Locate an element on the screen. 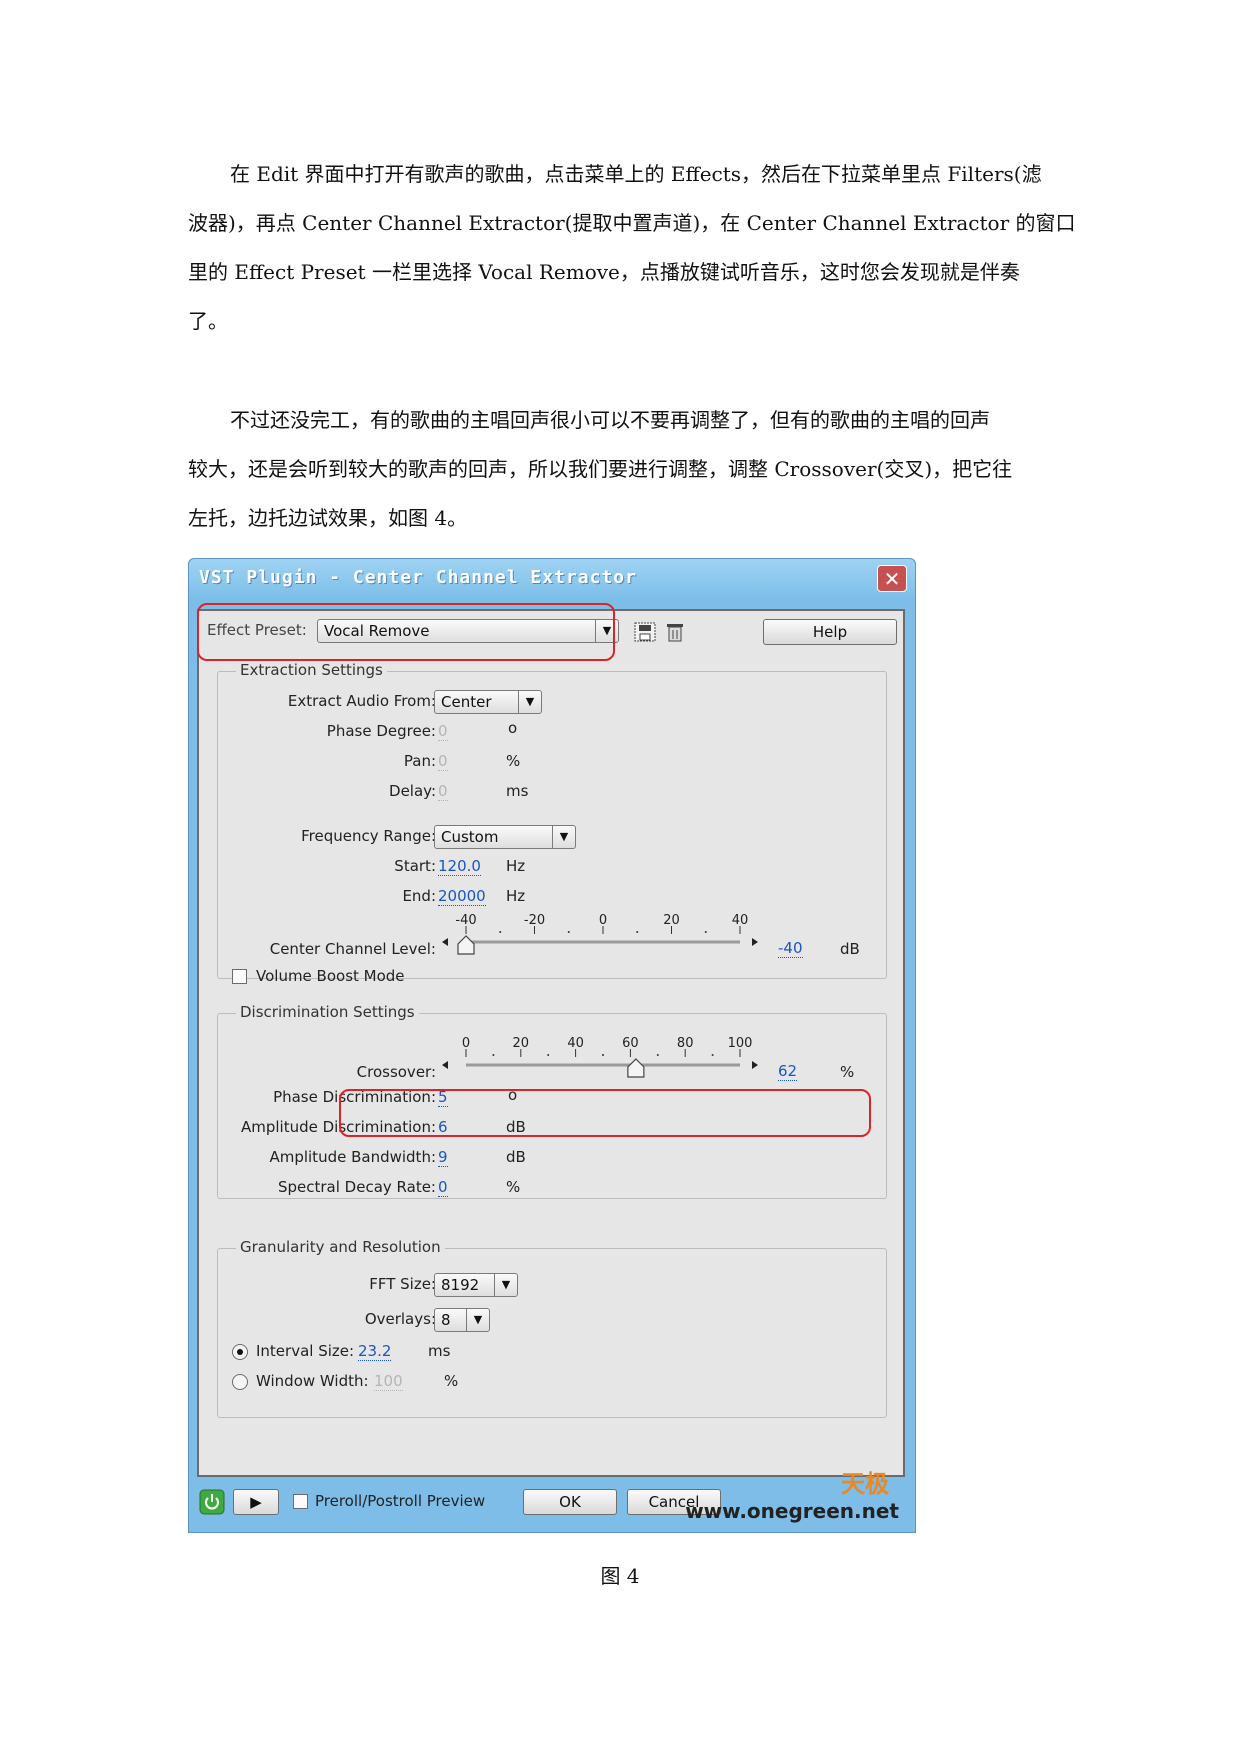 This screenshot has height=1754, width=1240. center-level-slider: -40 -20 0 20 40 is located at coordinates (607, 936).